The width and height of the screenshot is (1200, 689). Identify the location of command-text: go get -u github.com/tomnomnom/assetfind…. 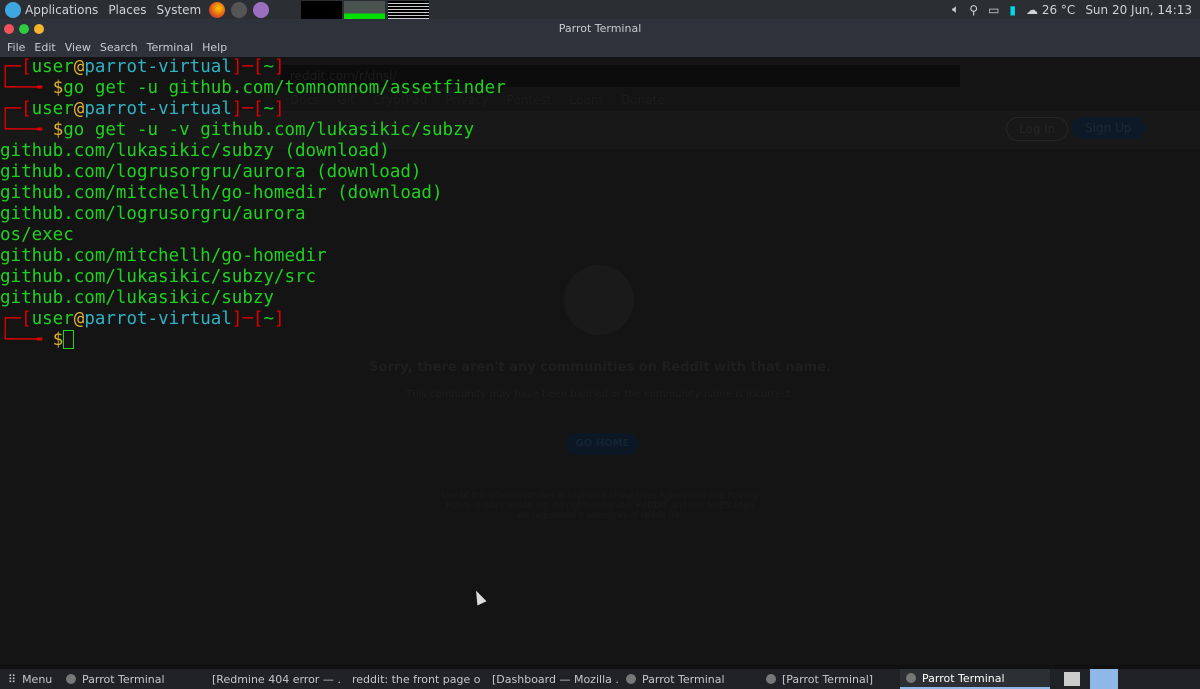
(284, 88).